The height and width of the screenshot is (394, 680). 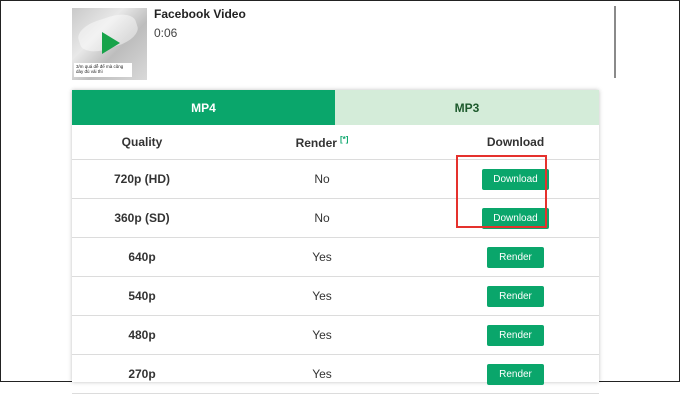 I want to click on thumbnail-caption: 3/m quá dễ để mà cũng dày đủ vải thì, so click(x=103, y=70).